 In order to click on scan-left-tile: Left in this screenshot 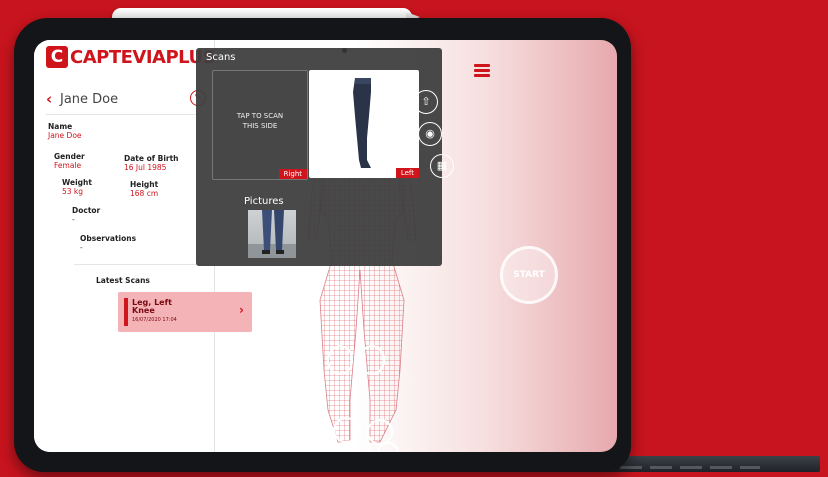, I will do `click(364, 124)`.